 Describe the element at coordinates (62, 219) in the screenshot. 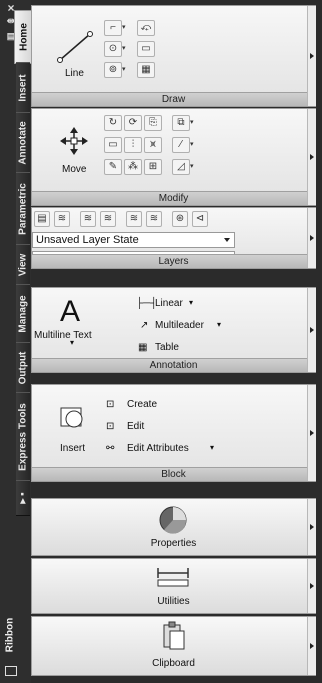

I see `layer-iso-icon: ≋` at that location.